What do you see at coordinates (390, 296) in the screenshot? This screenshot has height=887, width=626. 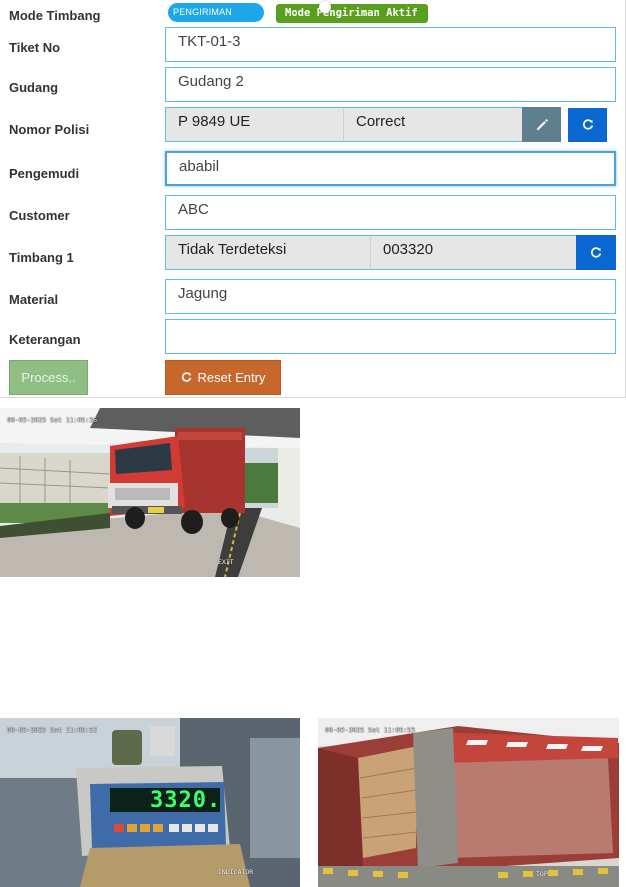 I see `material-field: Jagung` at bounding box center [390, 296].